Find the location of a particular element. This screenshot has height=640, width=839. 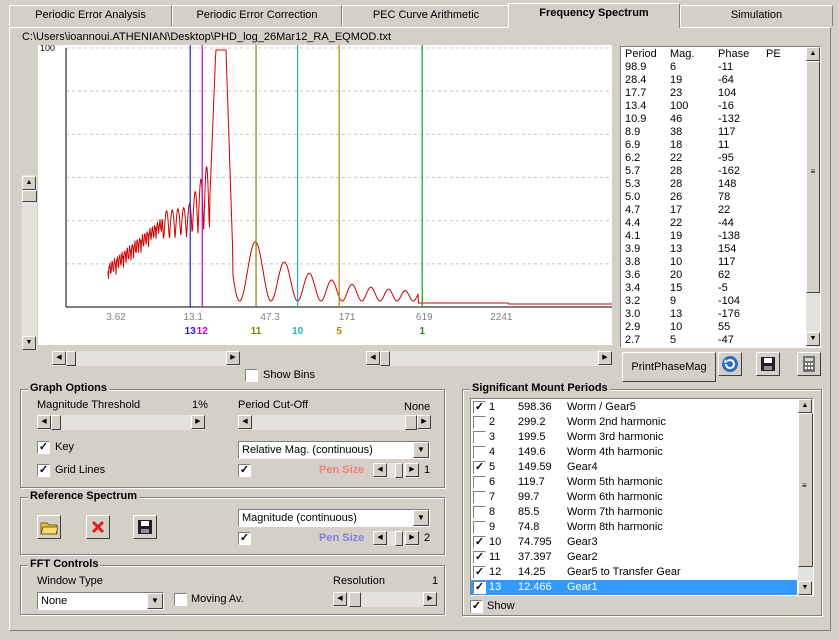

mount-period-row: 6 119.7 Worm 5th harmonic is located at coordinates (634, 482).